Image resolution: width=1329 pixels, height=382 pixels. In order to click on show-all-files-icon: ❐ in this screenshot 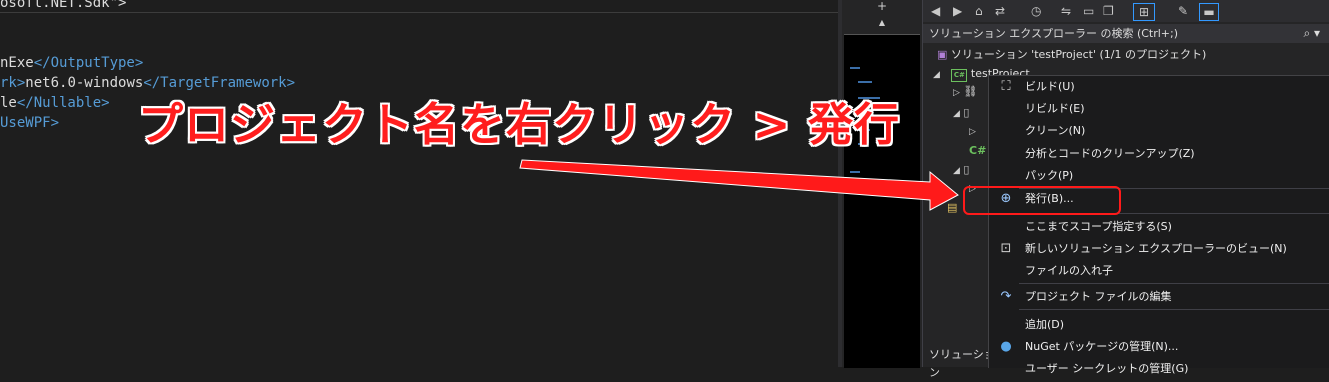, I will do `click(1108, 11)`.